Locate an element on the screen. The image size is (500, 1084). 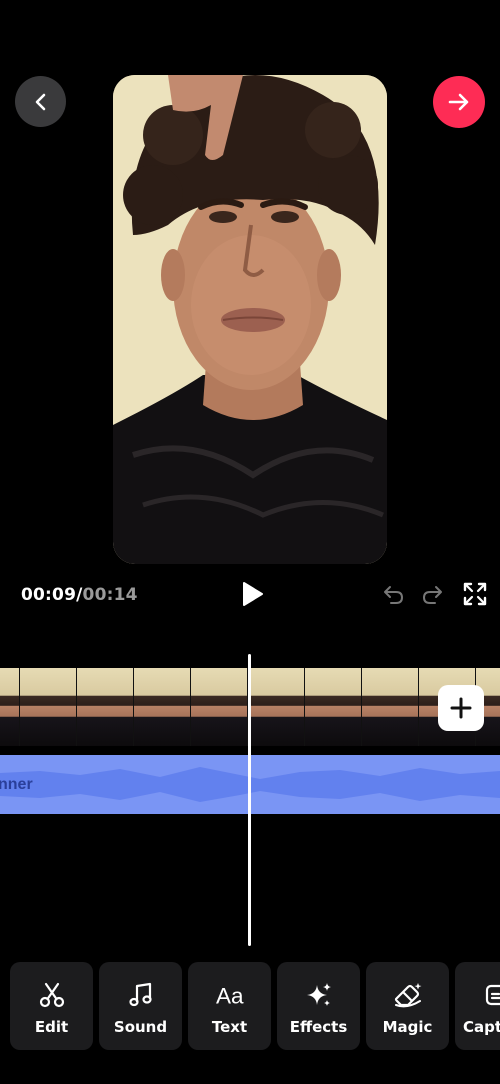
current-time: 00:09 is located at coordinates (49, 595).